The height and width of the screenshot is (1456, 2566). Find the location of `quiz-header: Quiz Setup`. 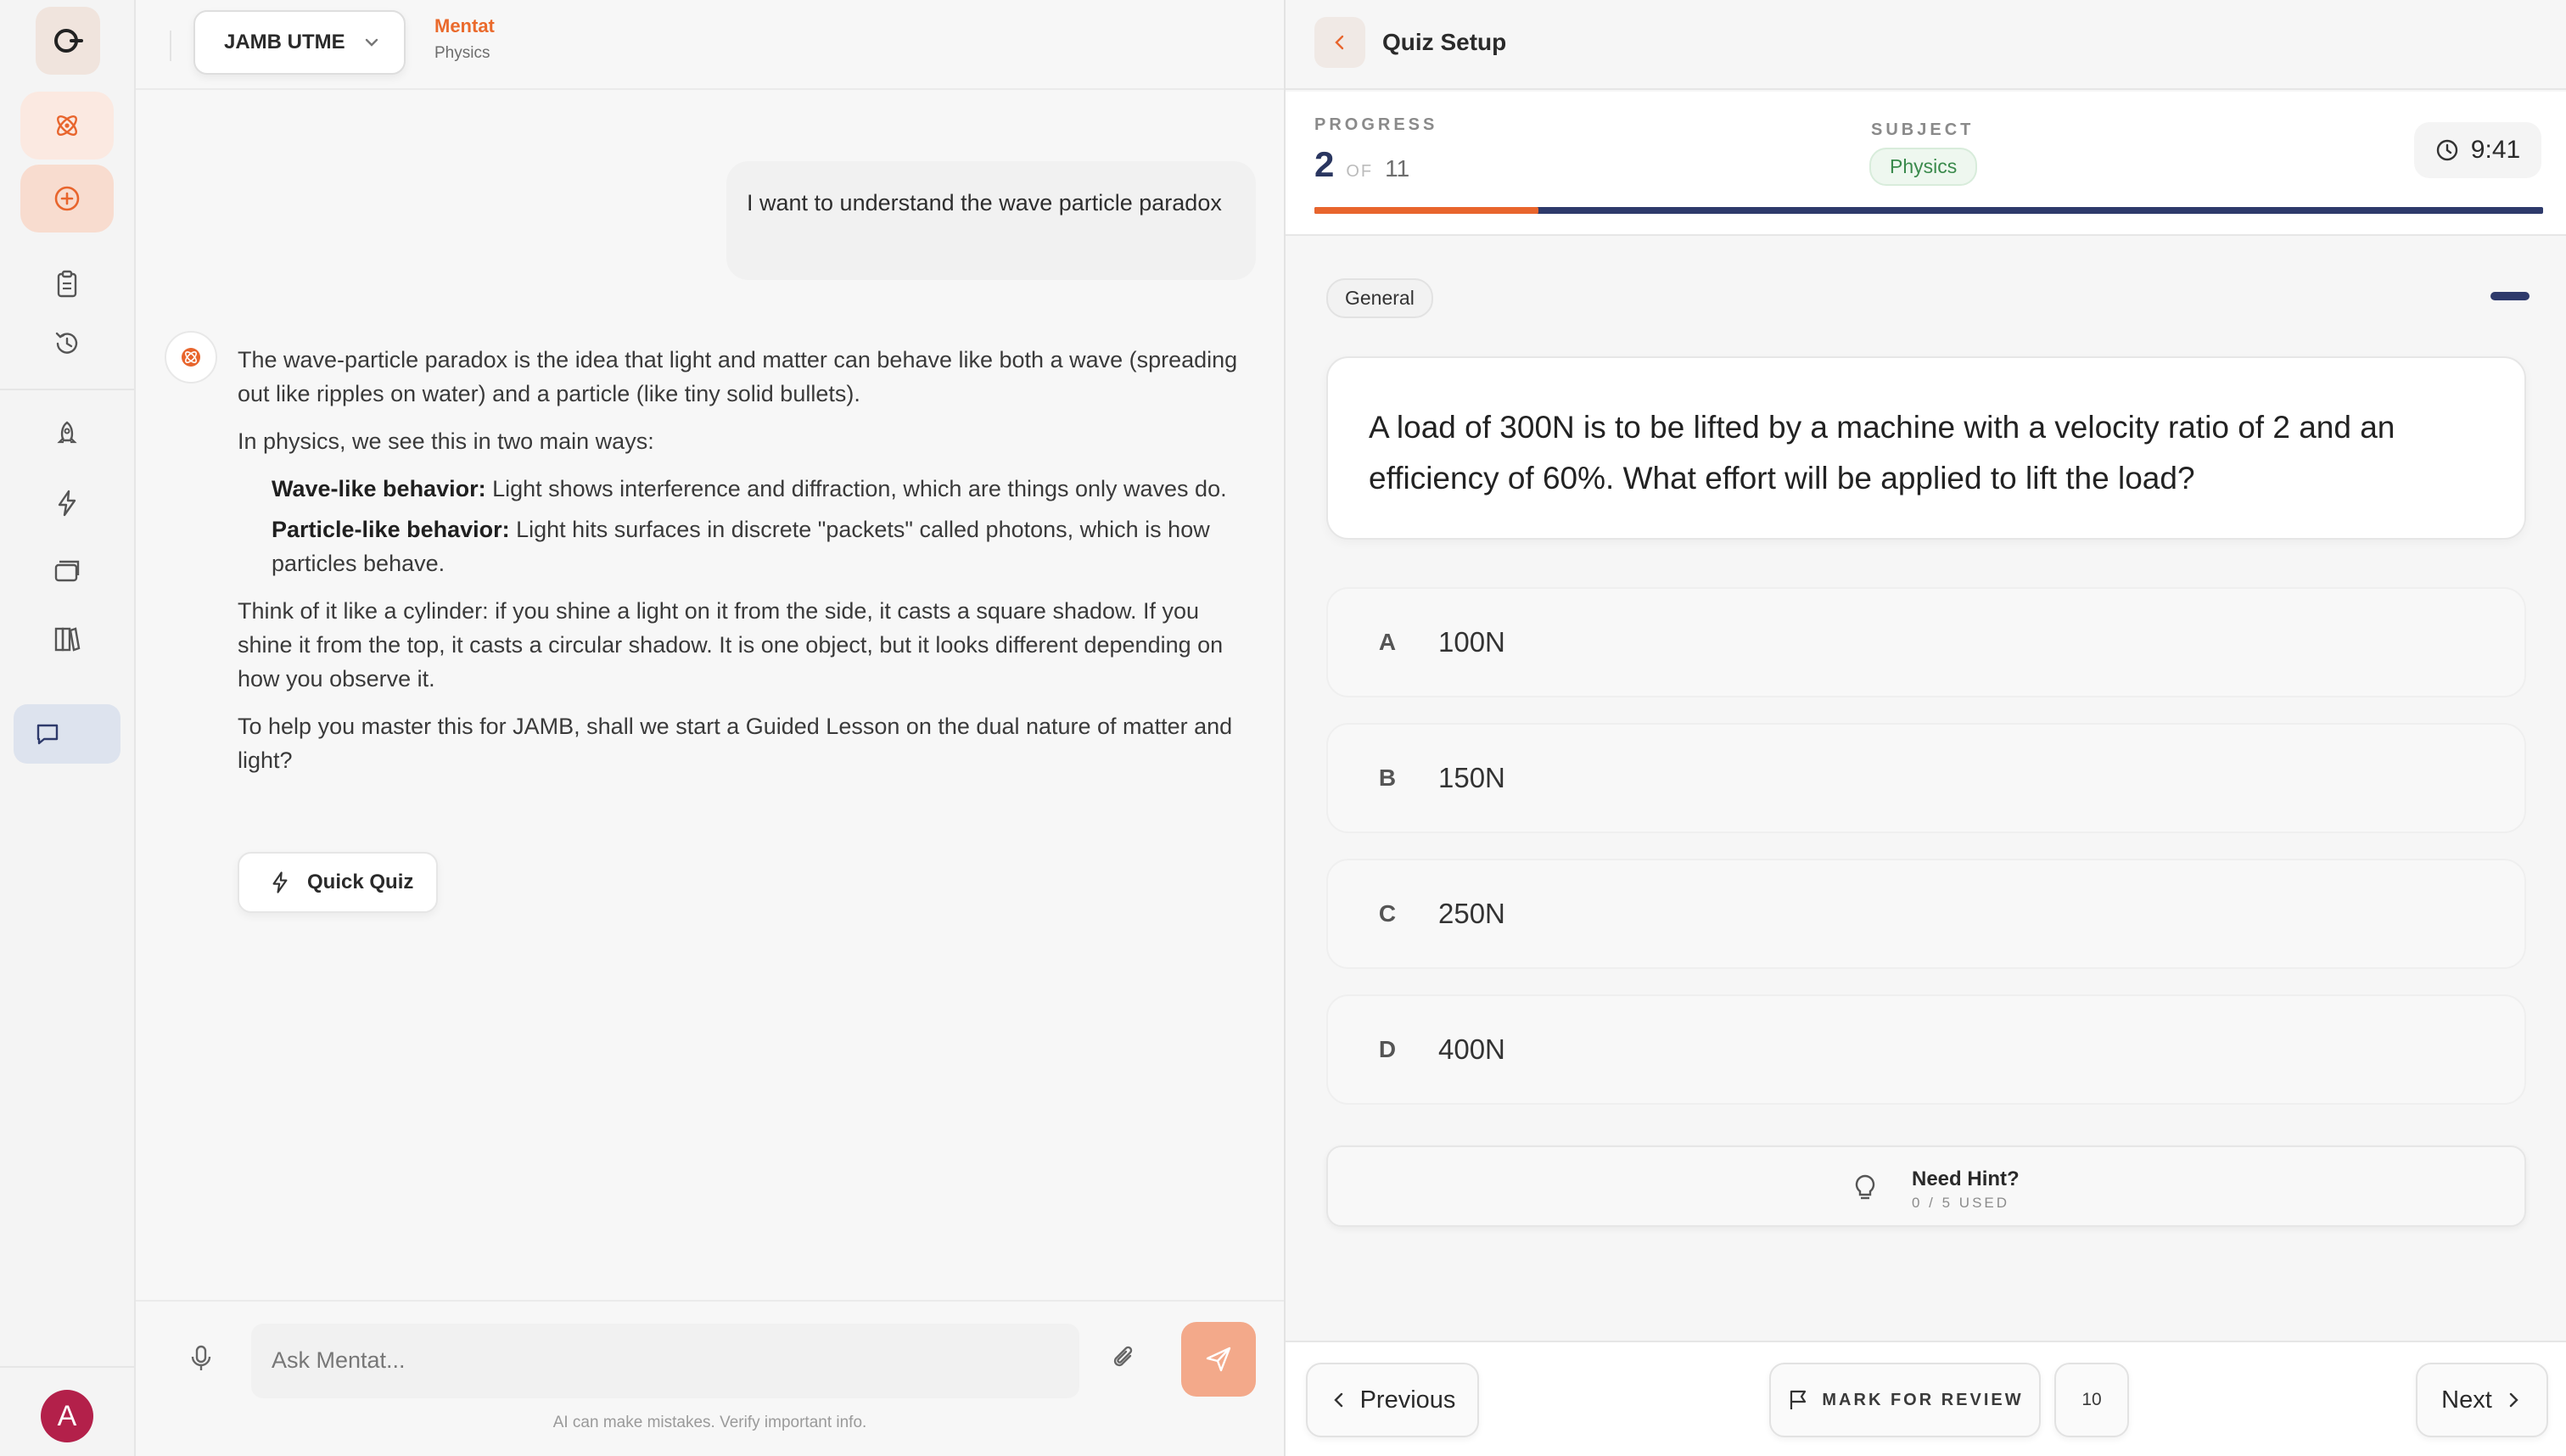

quiz-header: Quiz Setup is located at coordinates (1926, 45).